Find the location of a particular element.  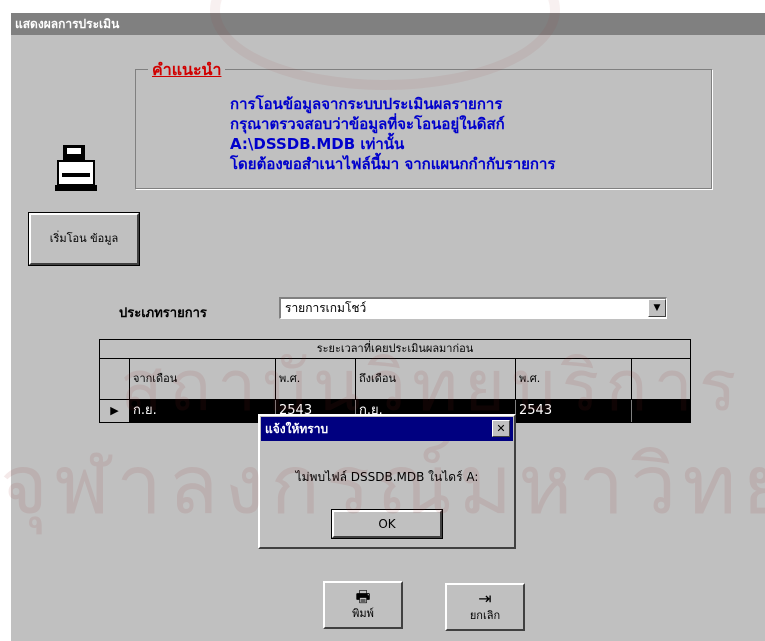

print-button-label: พิมพ์ is located at coordinates (363, 613).